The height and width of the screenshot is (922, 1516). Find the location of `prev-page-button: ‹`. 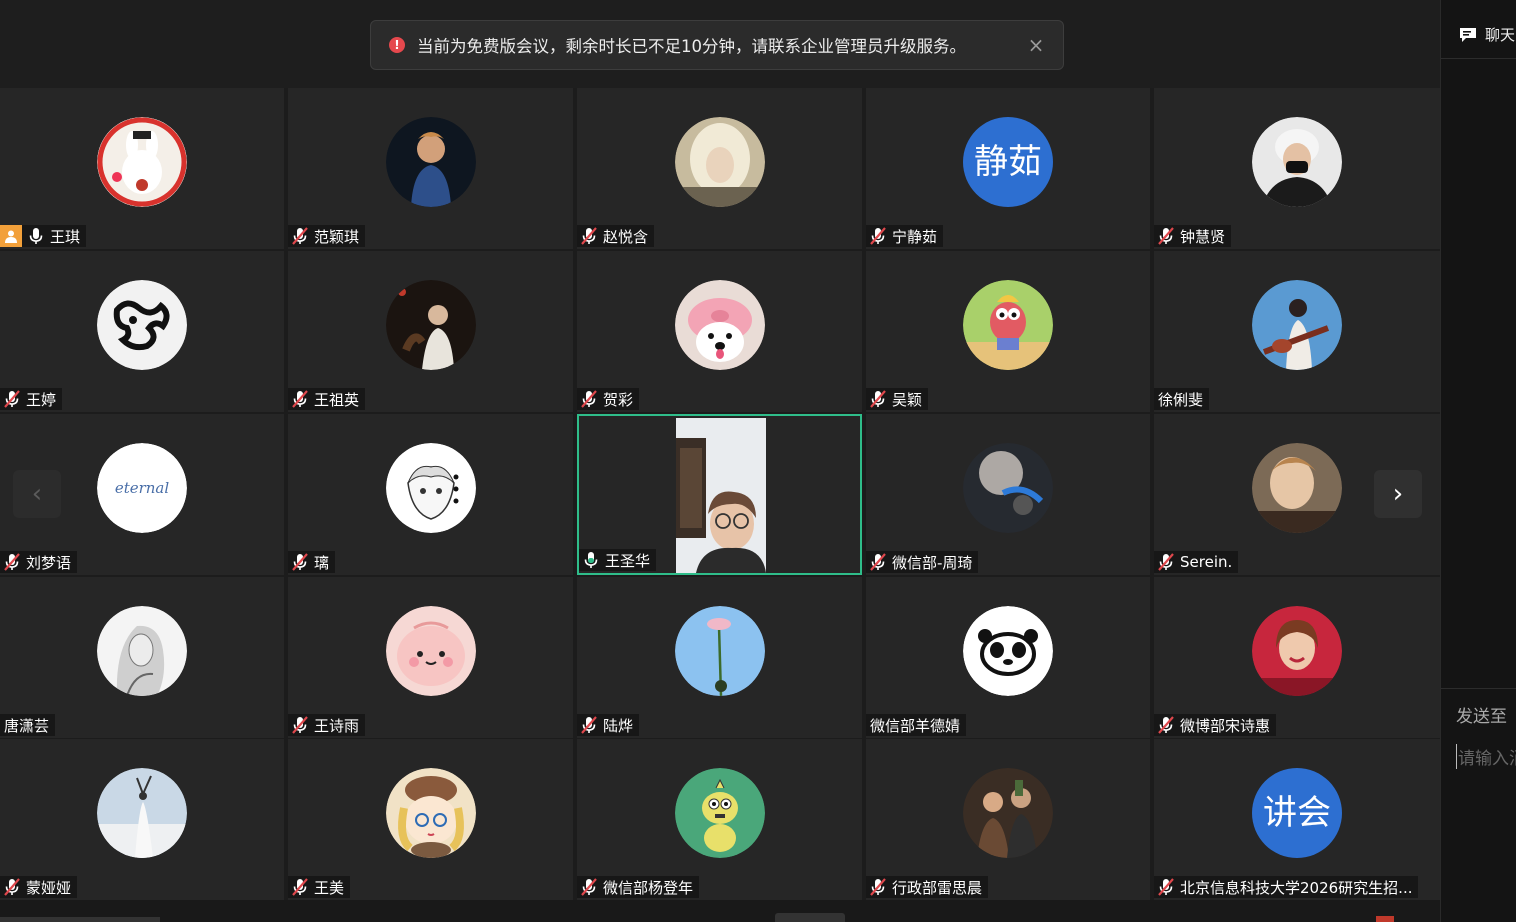

prev-page-button: ‹ is located at coordinates (37, 494).